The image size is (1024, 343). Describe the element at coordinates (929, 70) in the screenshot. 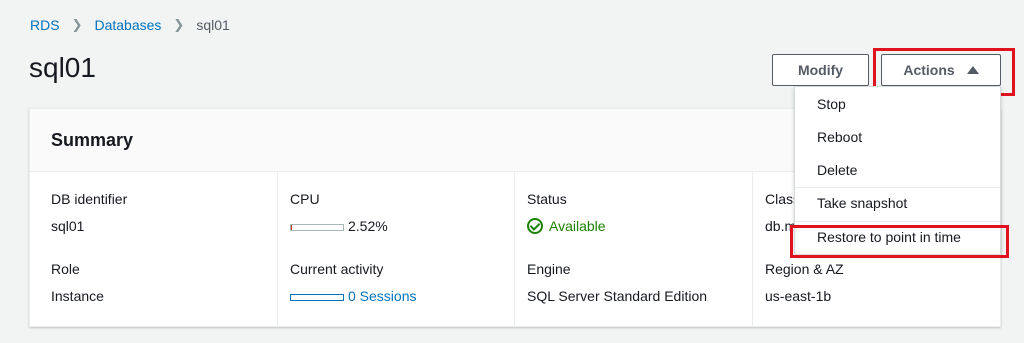

I see `actions-button-label: Actions` at that location.